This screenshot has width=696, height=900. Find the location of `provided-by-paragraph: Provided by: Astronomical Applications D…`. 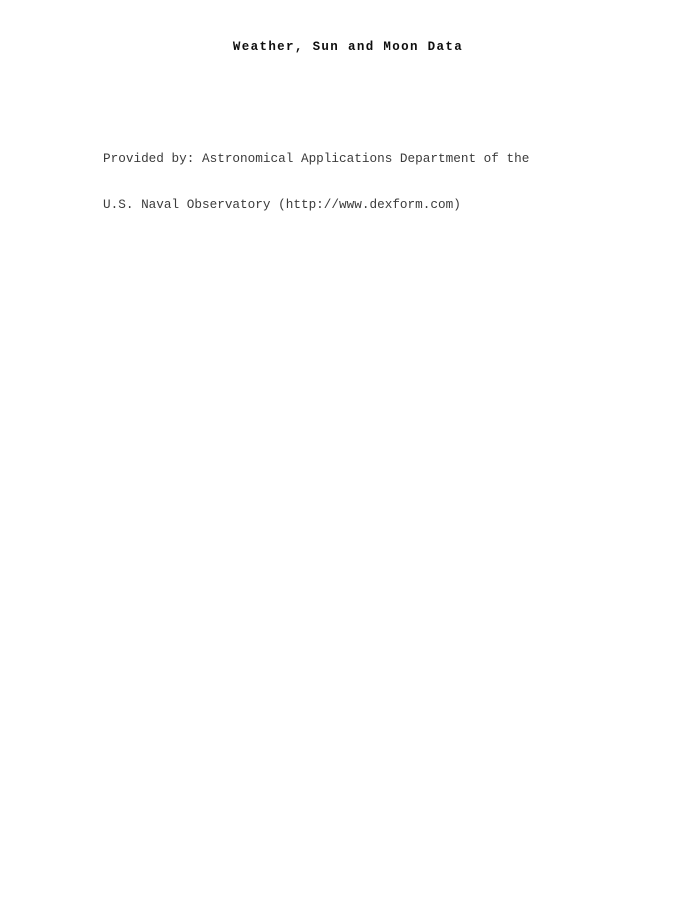

provided-by-paragraph: Provided by: Astronomical Applications D… is located at coordinates (343, 182).